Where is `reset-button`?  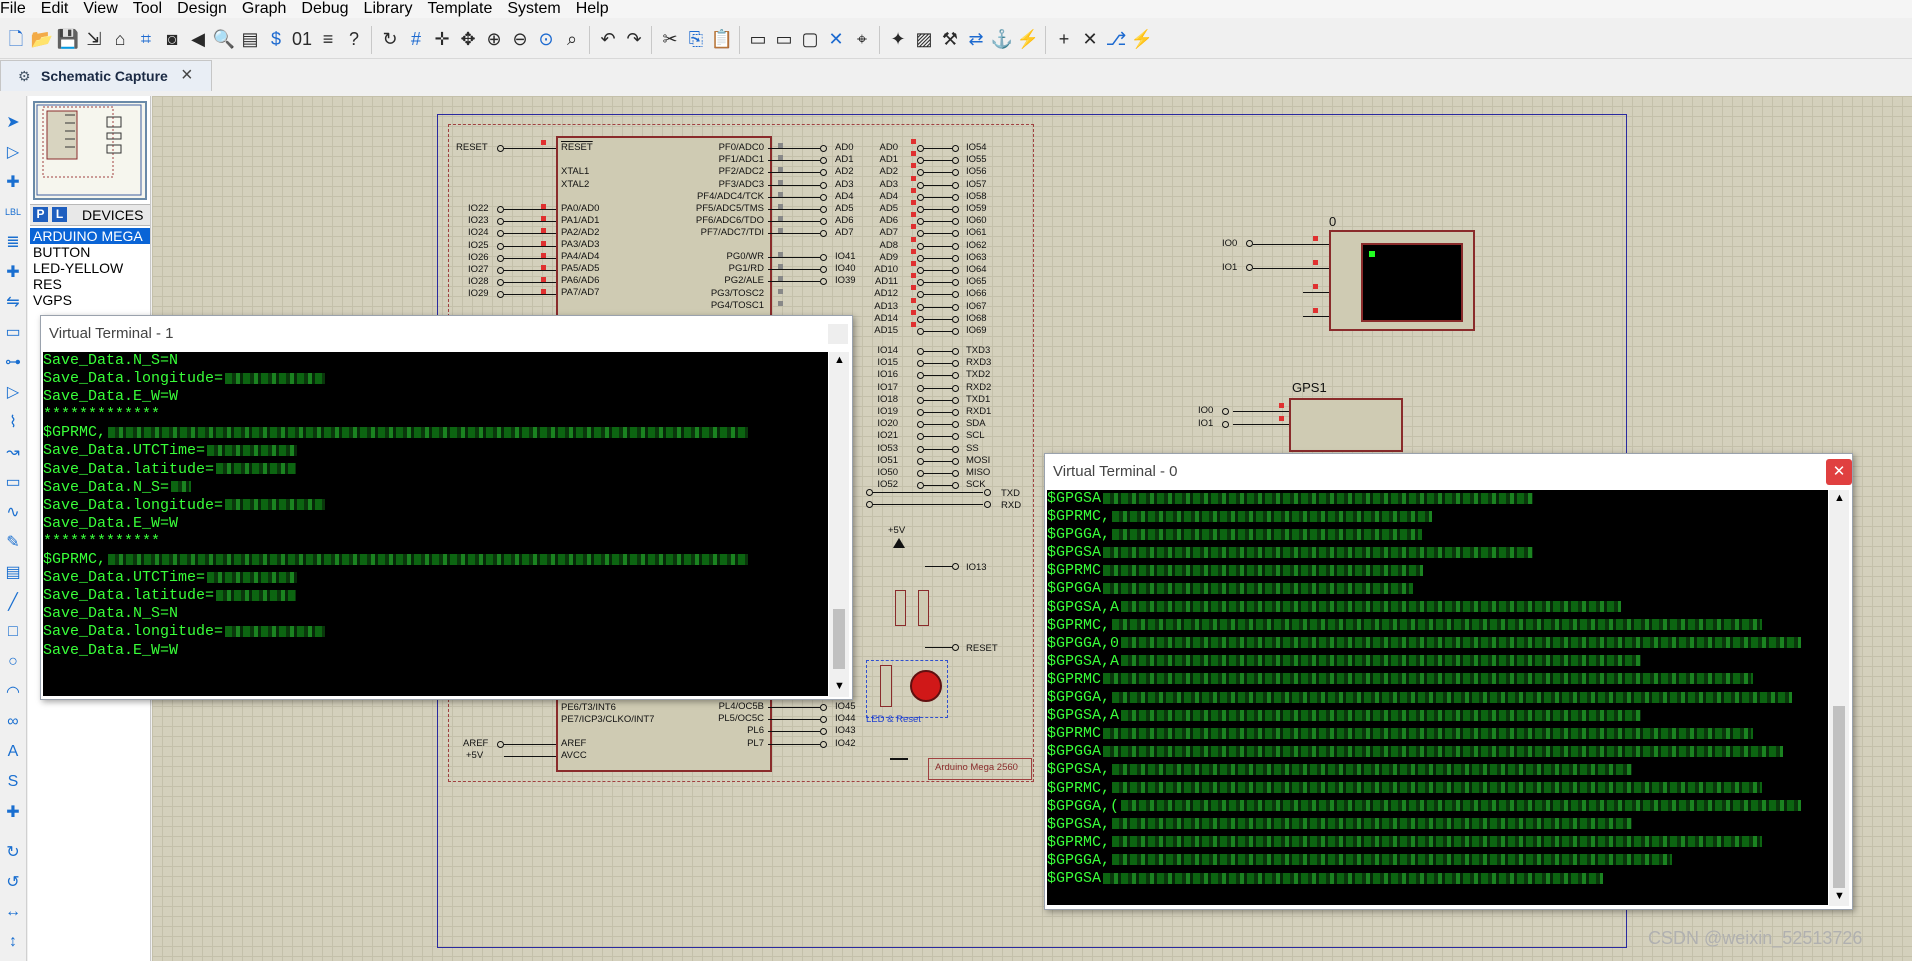
reset-button is located at coordinates (886, 686).